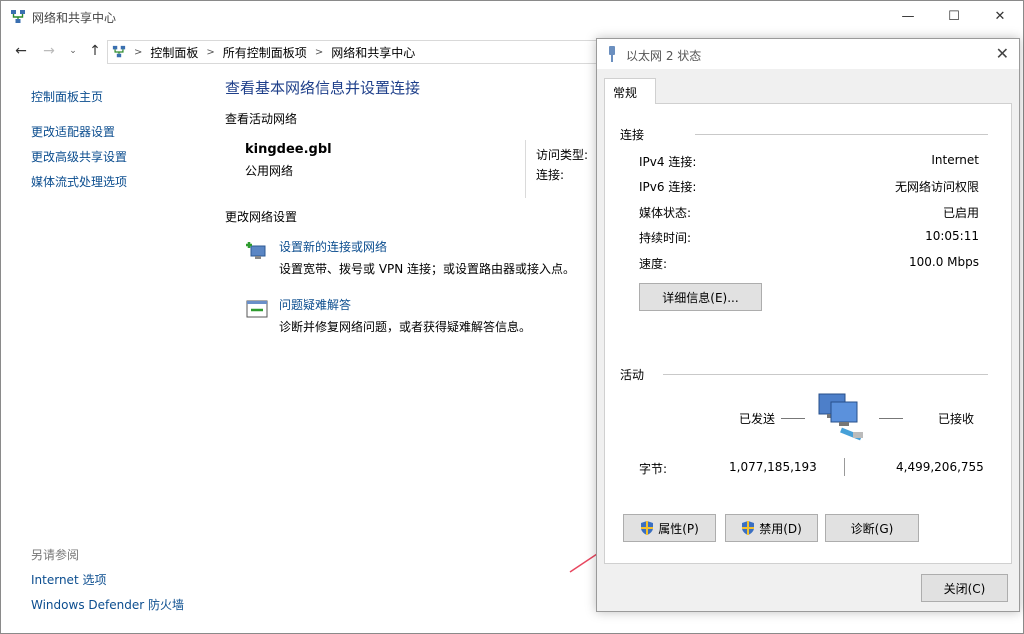  Describe the element at coordinates (809, 161) in the screenshot. I see `ipv4-row: IPv4 连接: Internet` at that location.